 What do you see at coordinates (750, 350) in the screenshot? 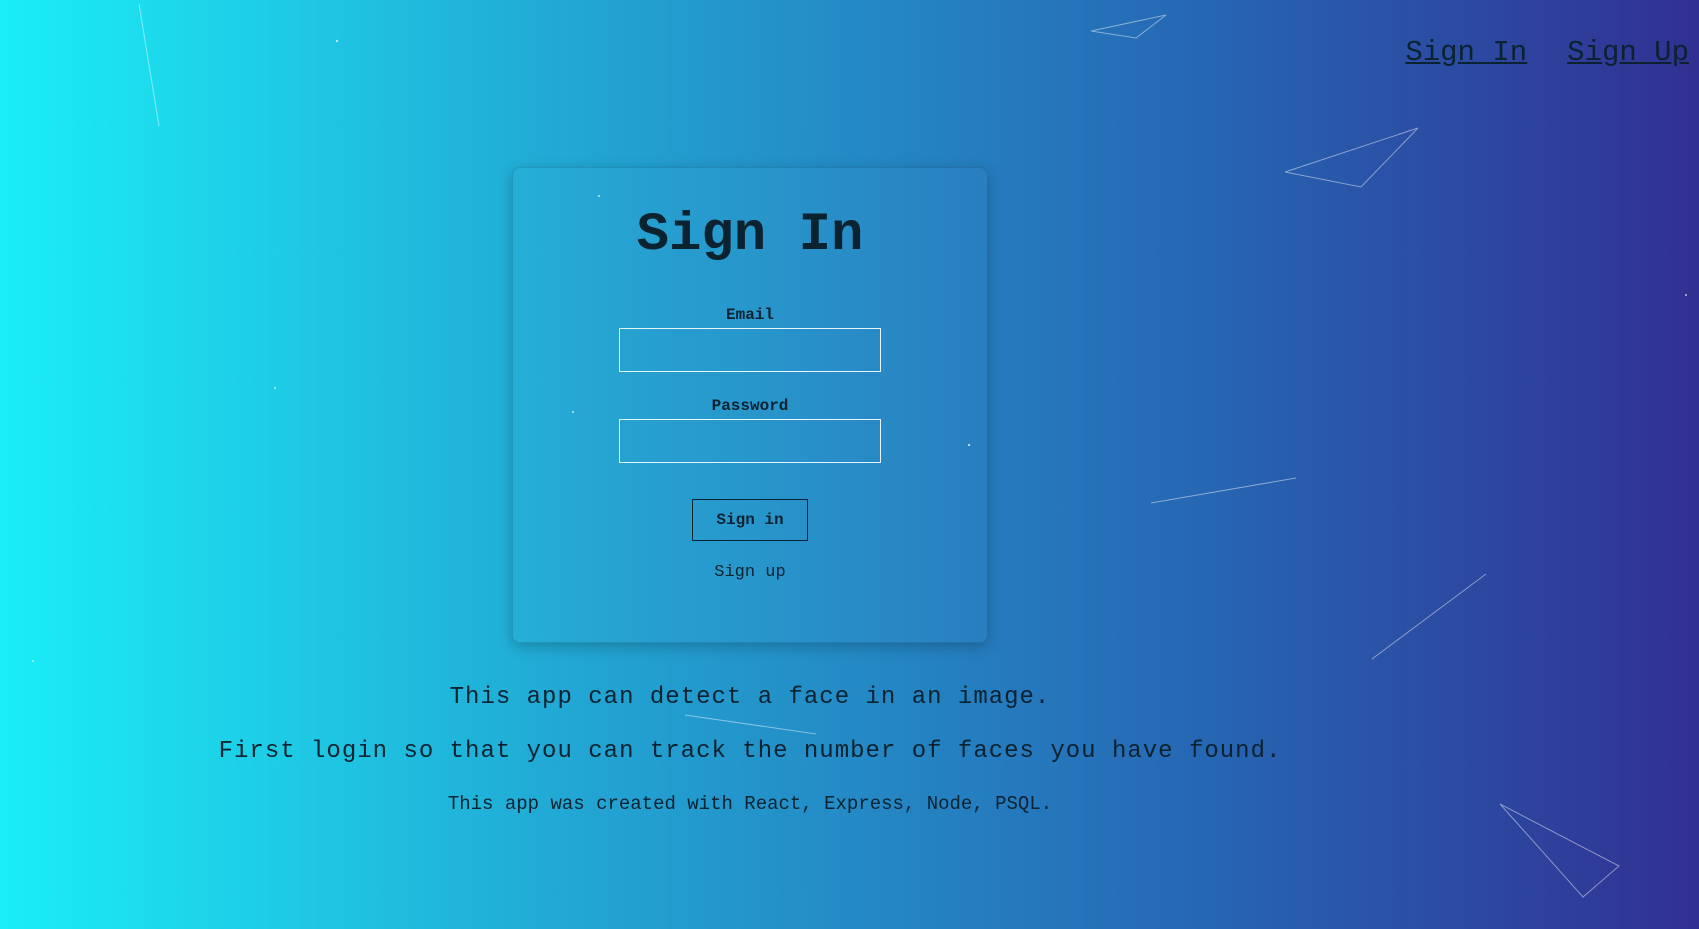
I see `email-input` at bounding box center [750, 350].